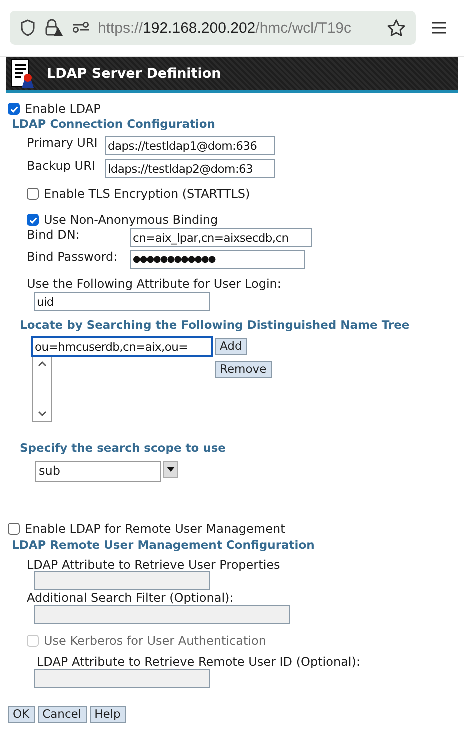  What do you see at coordinates (190, 168) in the screenshot?
I see `input-field: ldaps://testldap2@dom:63` at bounding box center [190, 168].